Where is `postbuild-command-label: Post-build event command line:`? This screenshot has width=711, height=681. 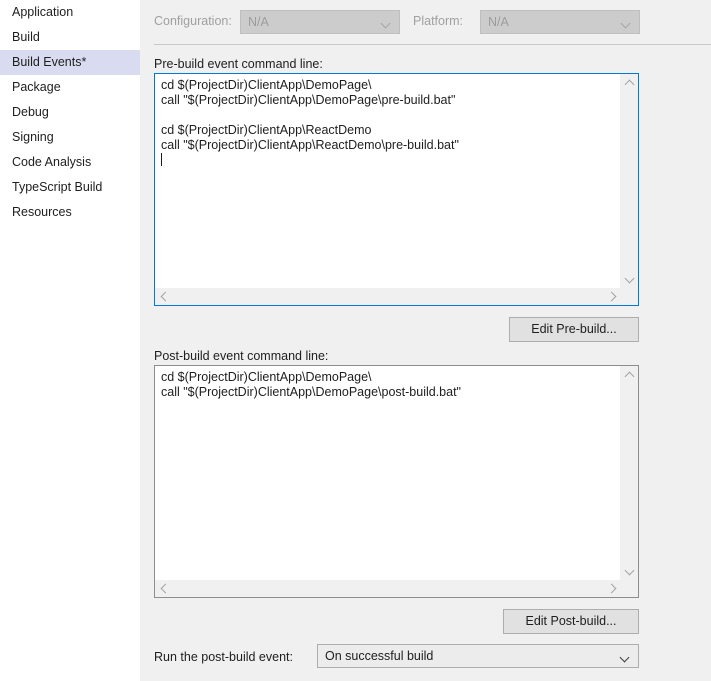
postbuild-command-label: Post-build event command line: is located at coordinates (241, 356).